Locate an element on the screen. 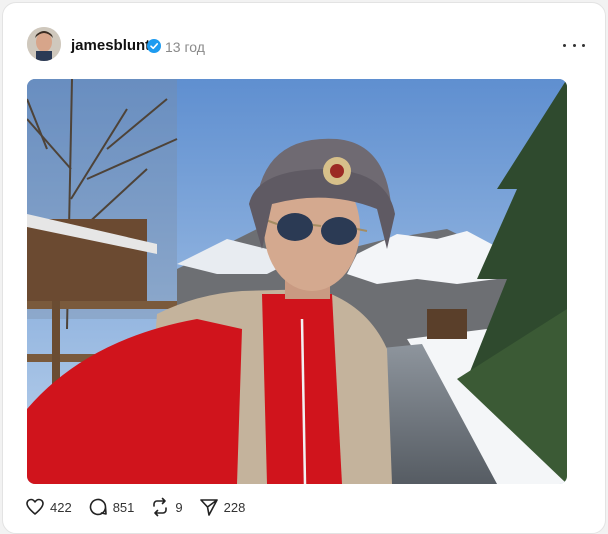  action-bar: 422 851 9 228 is located at coordinates (143, 507).